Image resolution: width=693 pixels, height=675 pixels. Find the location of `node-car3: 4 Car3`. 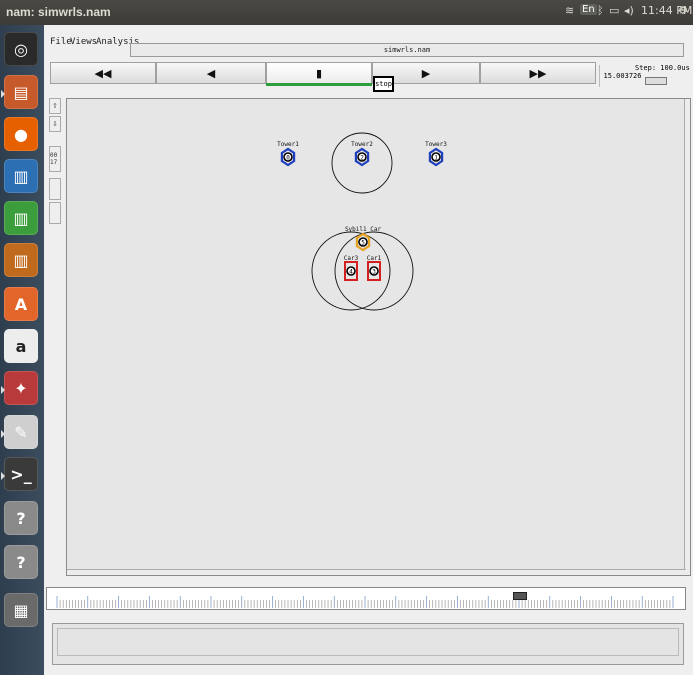

node-car3: 4 Car3 is located at coordinates (351, 268).